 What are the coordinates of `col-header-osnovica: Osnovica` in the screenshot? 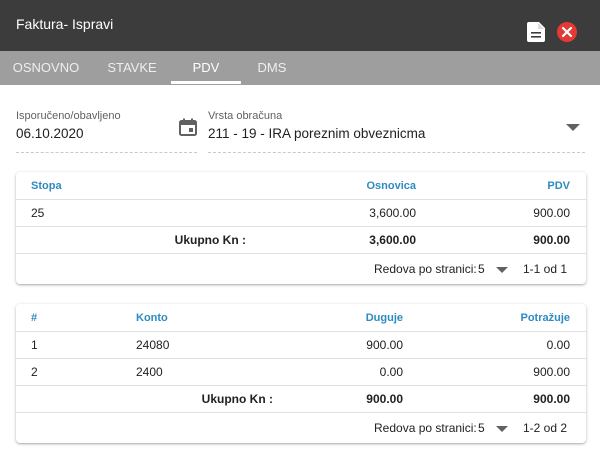 It's located at (391, 186).